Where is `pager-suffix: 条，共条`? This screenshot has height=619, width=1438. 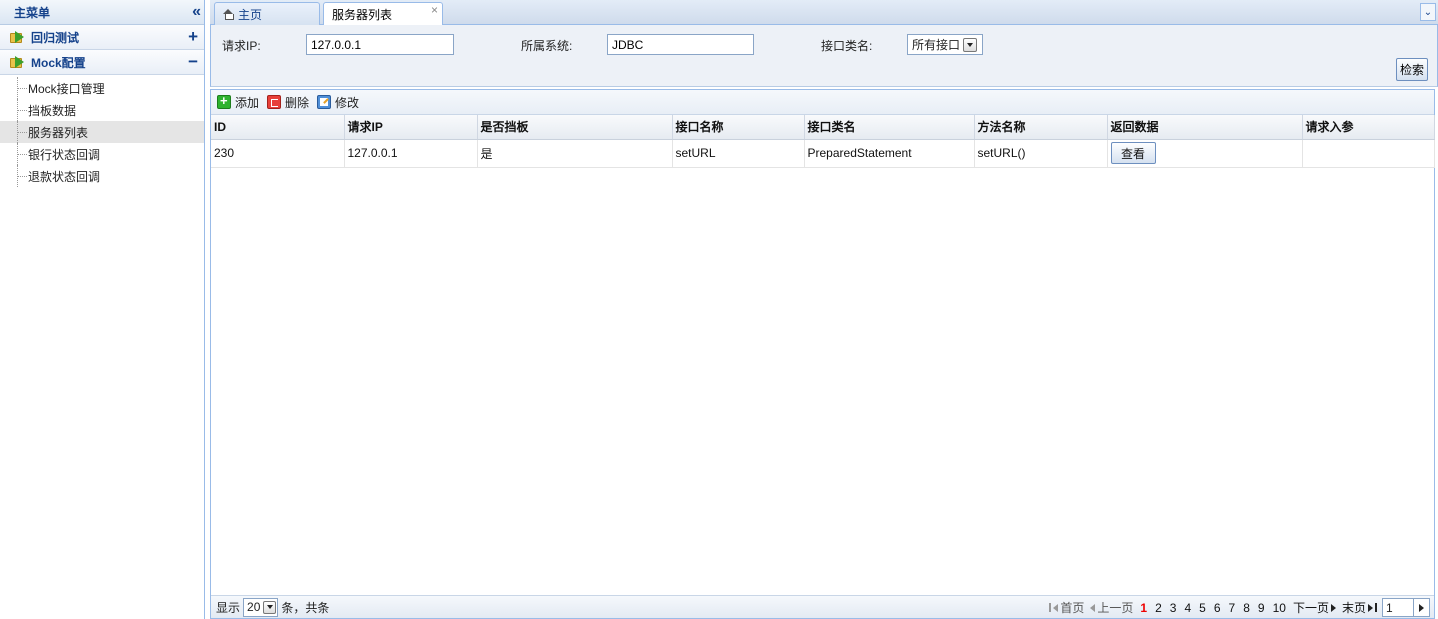
pager-suffix: 条，共条 is located at coordinates (305, 607).